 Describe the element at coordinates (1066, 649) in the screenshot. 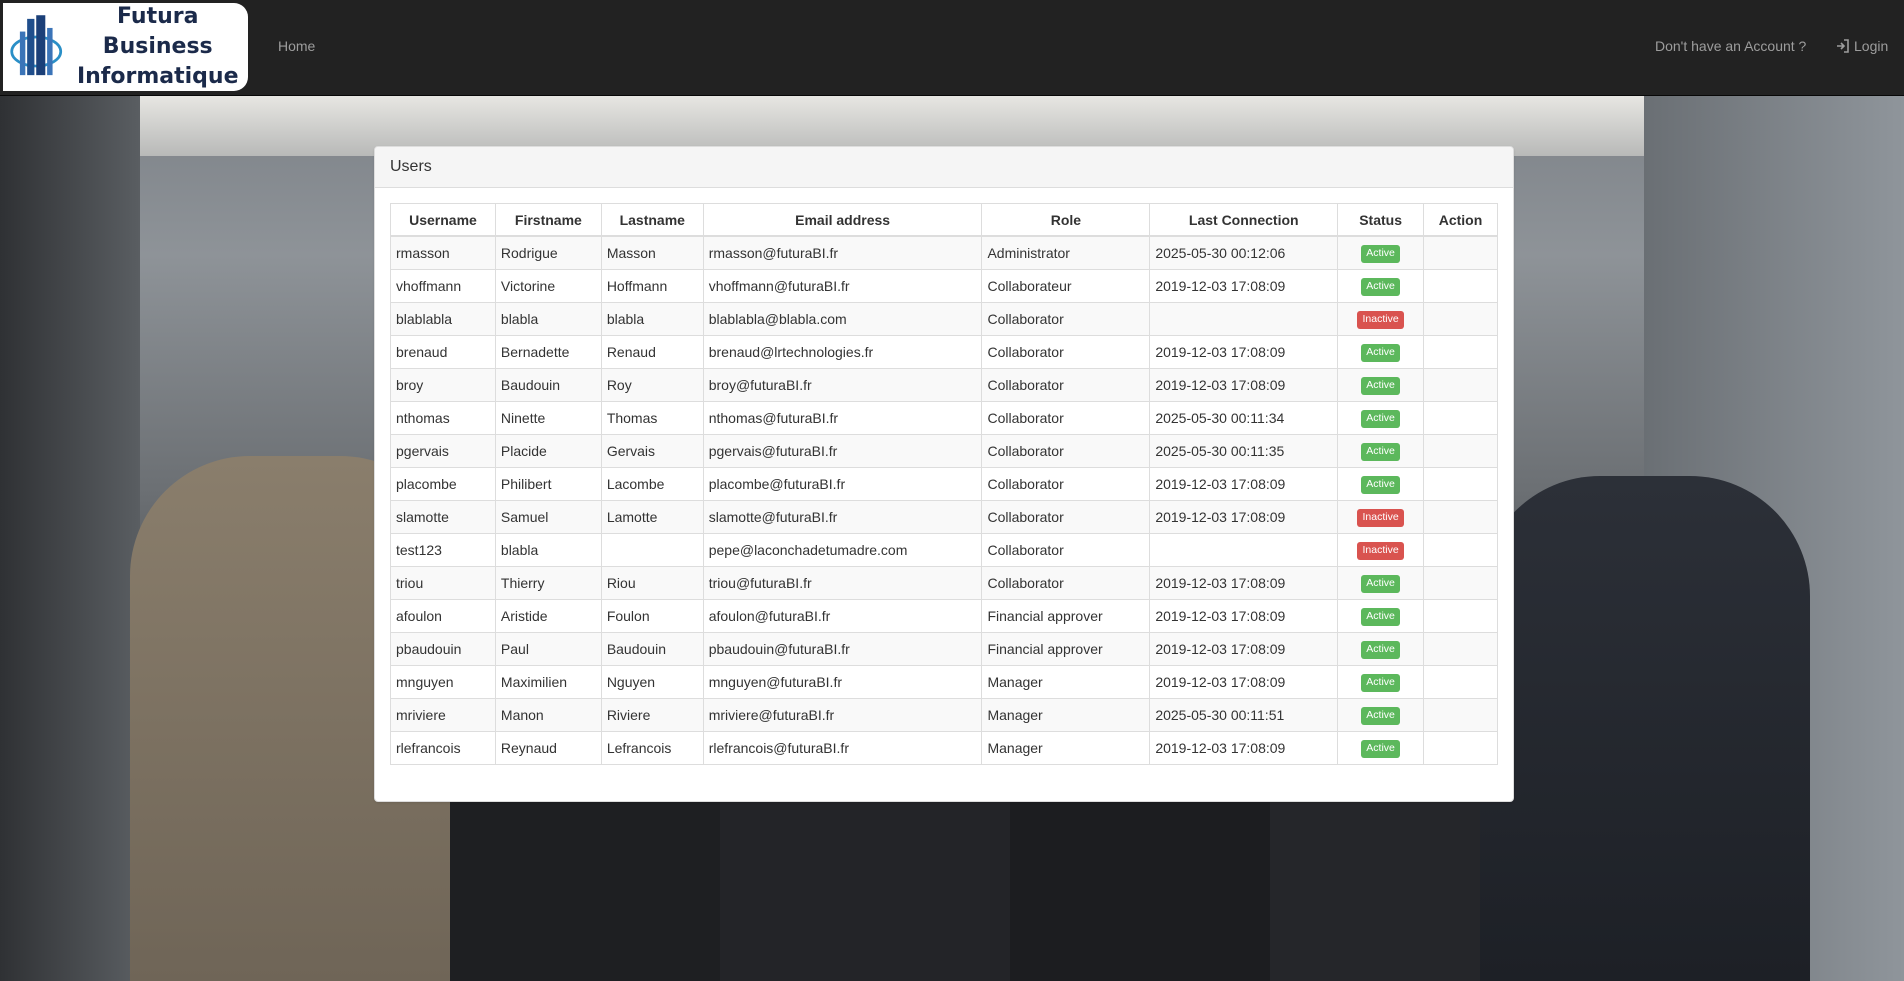

I see `cell-role: Financial approver` at that location.